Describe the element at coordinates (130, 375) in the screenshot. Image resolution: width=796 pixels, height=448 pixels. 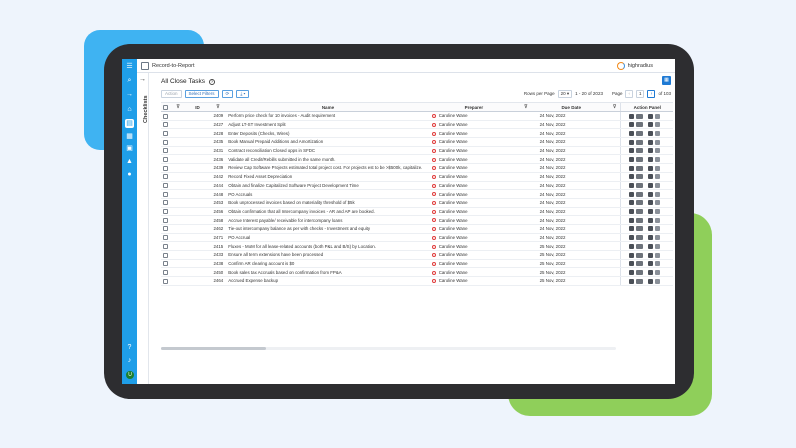
I see `user-avatar: U` at that location.